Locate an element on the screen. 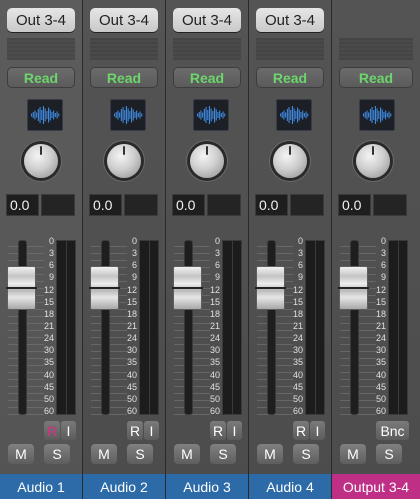  bounce-button: Bnc is located at coordinates (392, 430).